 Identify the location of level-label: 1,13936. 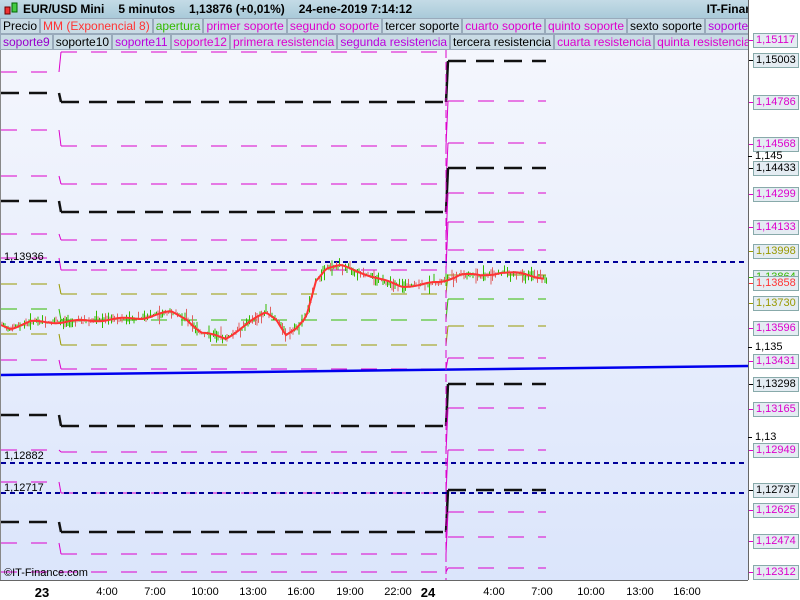
(24, 257).